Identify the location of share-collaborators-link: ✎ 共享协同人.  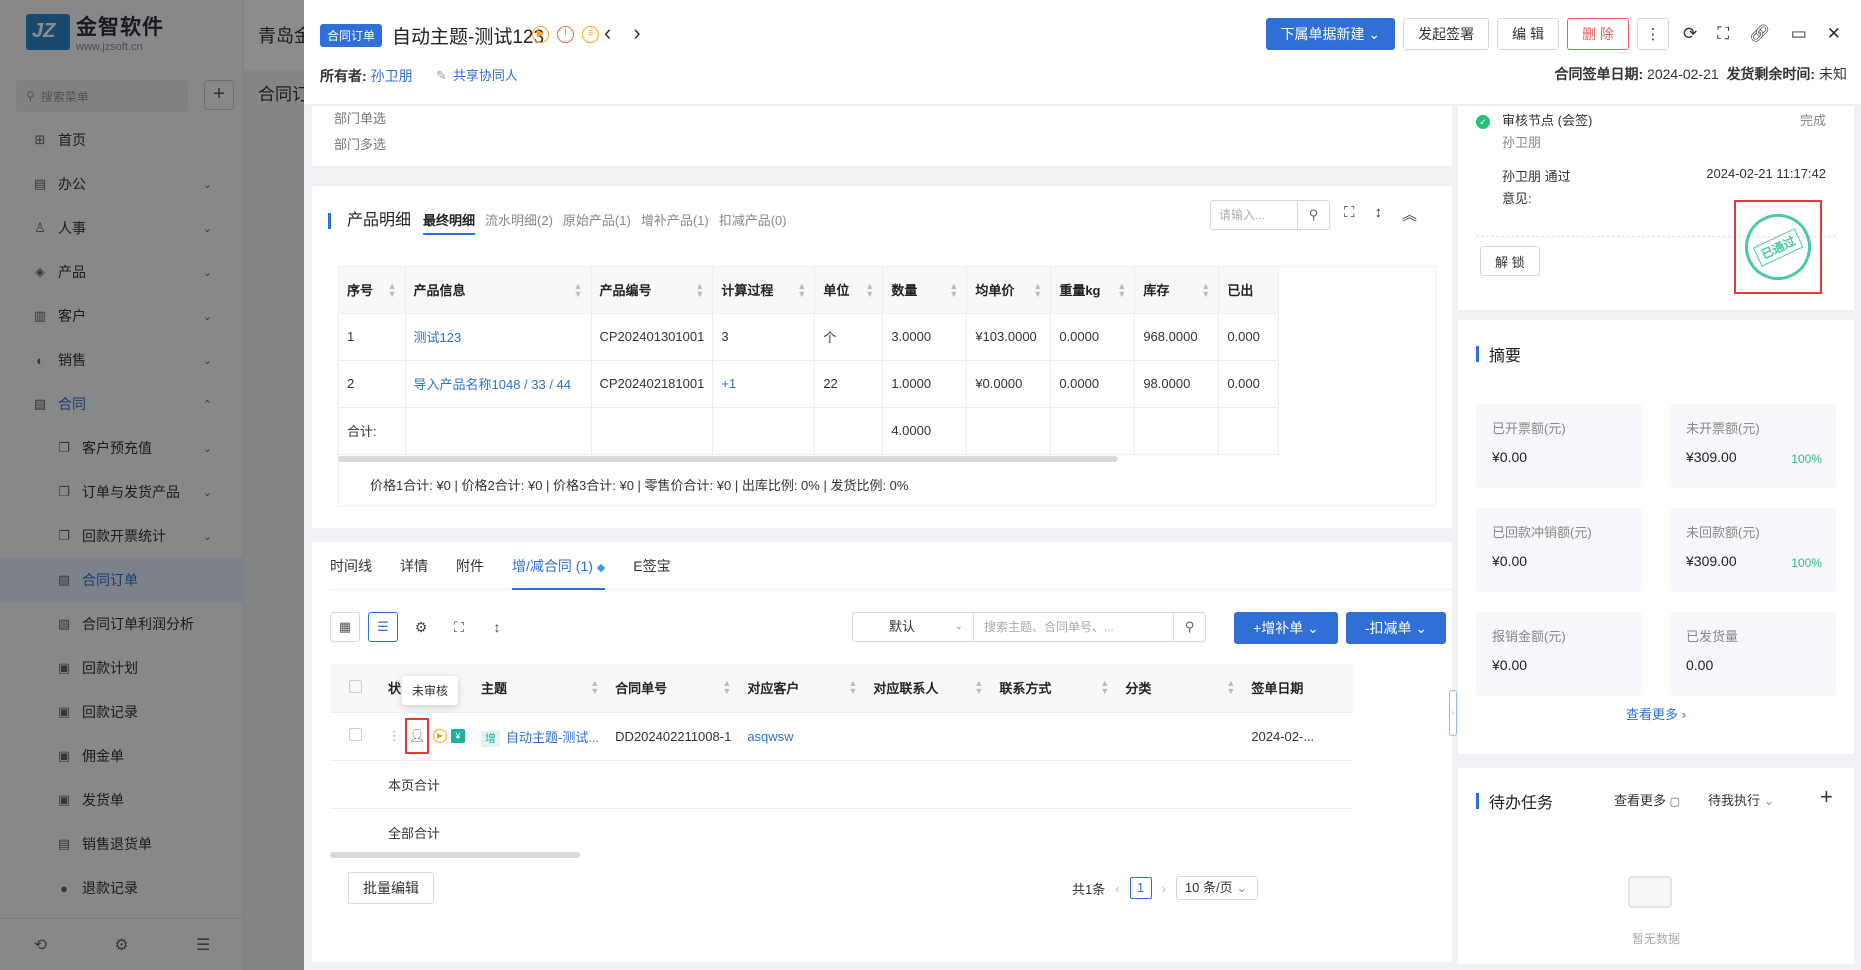
(477, 74).